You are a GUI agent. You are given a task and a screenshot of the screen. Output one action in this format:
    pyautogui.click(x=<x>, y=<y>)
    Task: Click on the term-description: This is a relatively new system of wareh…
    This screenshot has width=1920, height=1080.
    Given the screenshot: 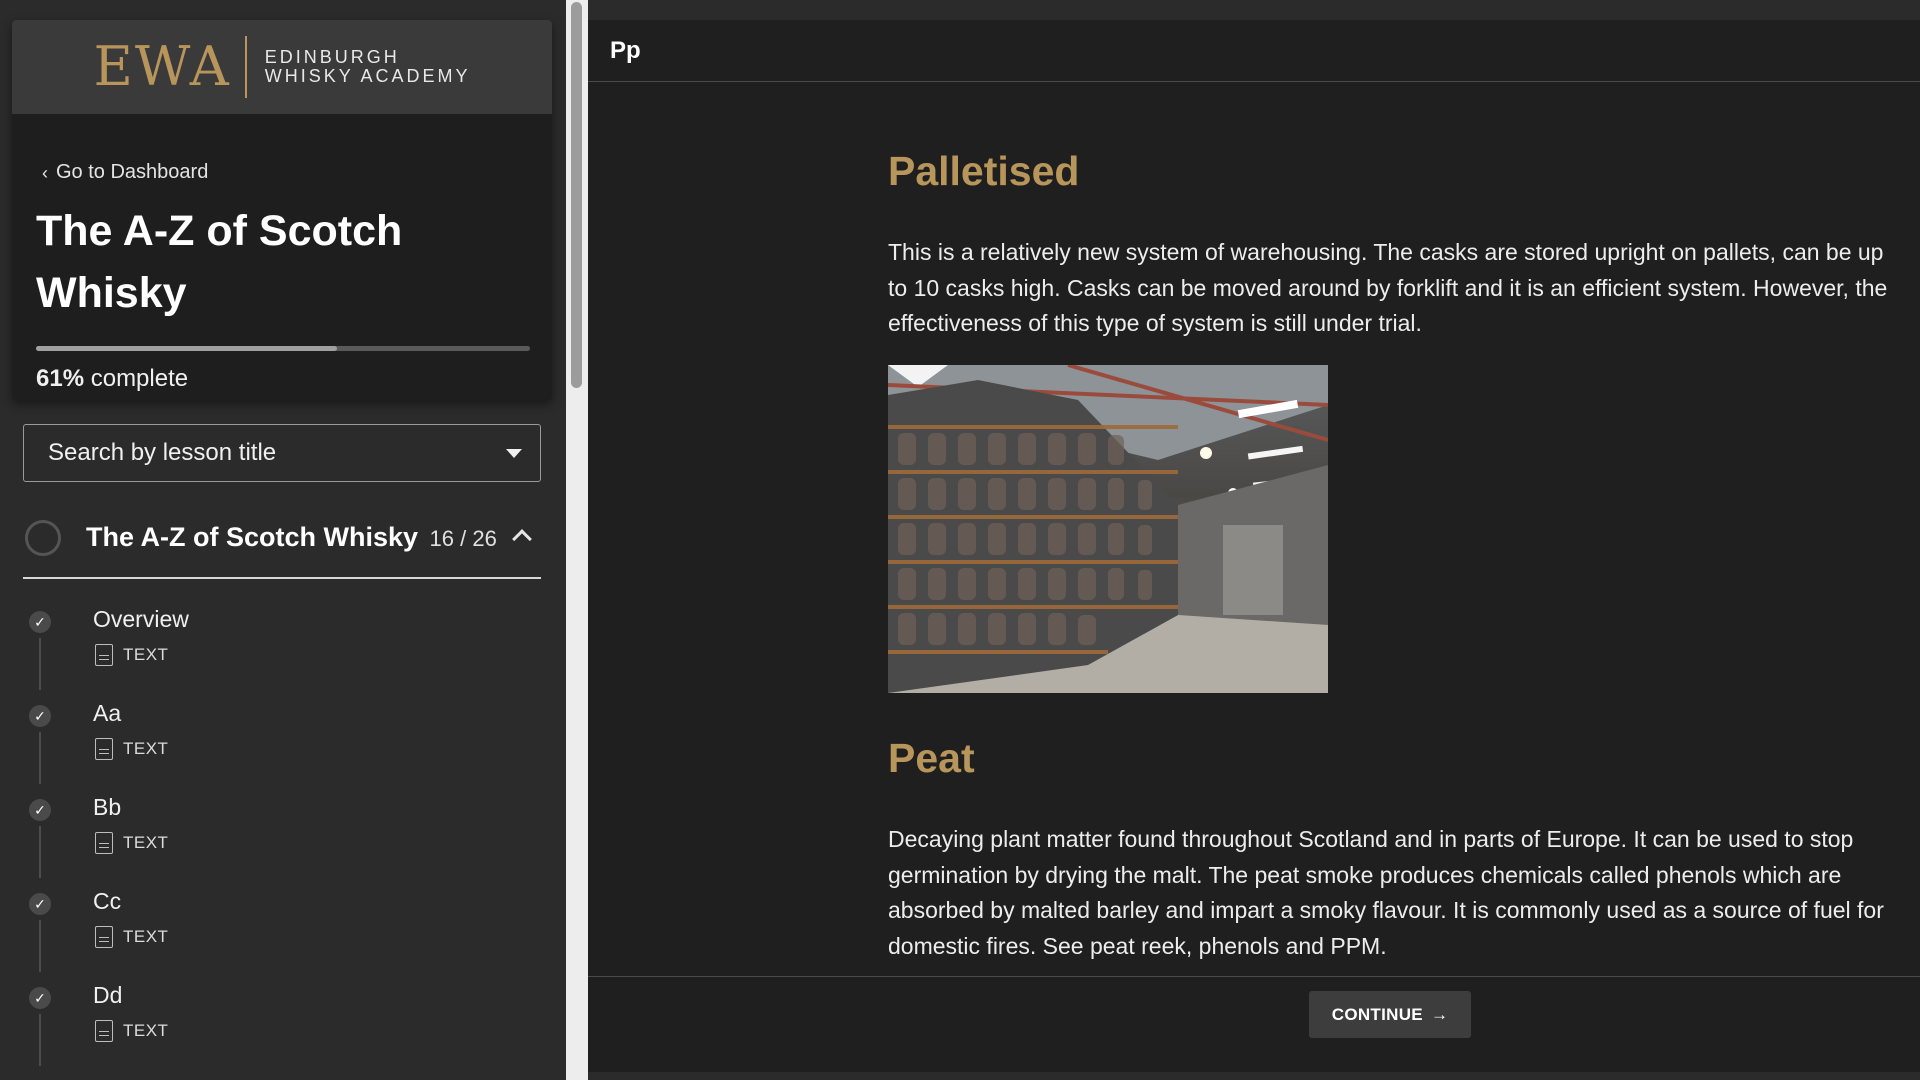 What is the action you would take?
    pyautogui.click(x=1388, y=287)
    